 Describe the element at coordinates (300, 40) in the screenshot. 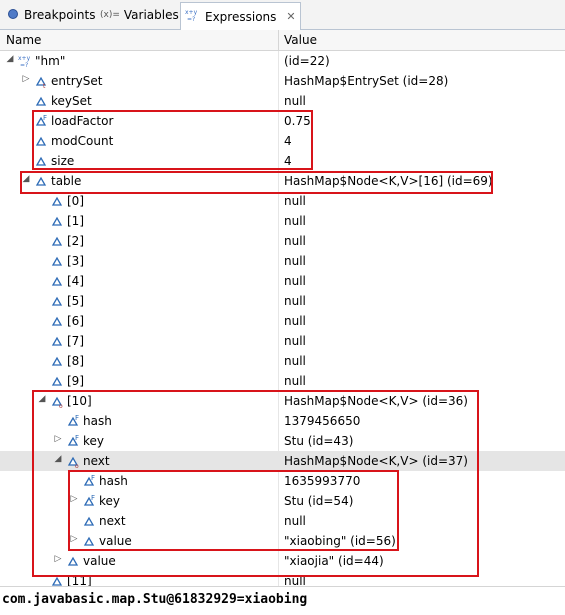

I see `column-value-header: Value` at that location.